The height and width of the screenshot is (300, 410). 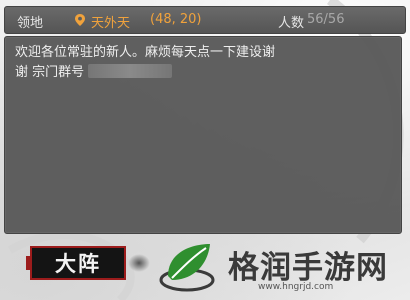 What do you see at coordinates (176, 19) in the screenshot?
I see `territory-coordinates: (48, 20)` at bounding box center [176, 19].